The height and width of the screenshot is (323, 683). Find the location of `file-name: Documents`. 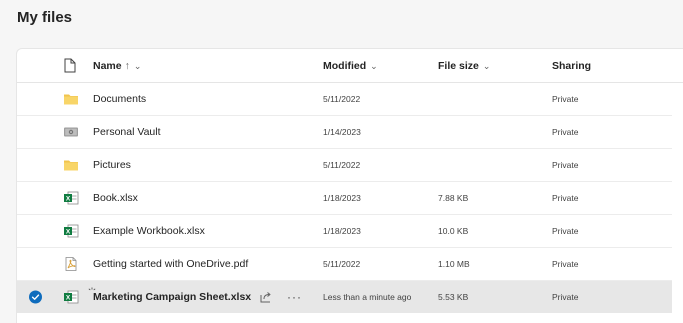

file-name: Documents is located at coordinates (119, 99).